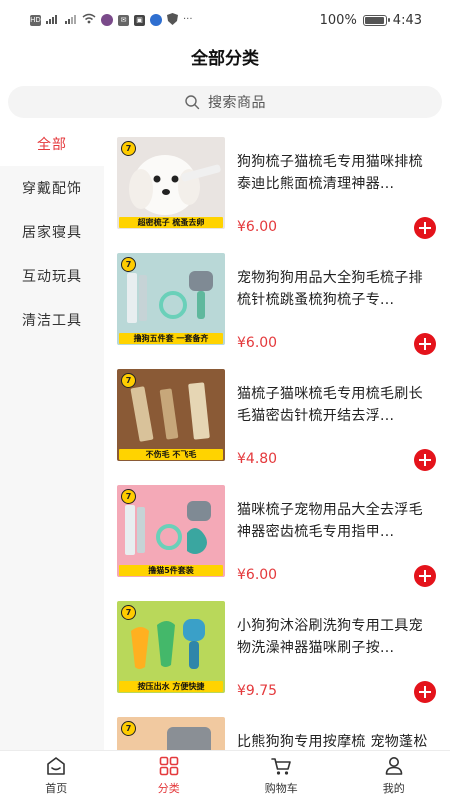 The width and height of the screenshot is (450, 800). Describe the element at coordinates (394, 775) in the screenshot. I see `tab-profile: 我的` at that location.